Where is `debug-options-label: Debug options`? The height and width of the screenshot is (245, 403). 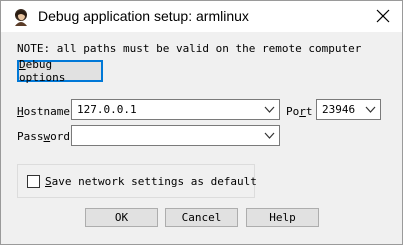 debug-options-label: Debug options is located at coordinates (42, 71).